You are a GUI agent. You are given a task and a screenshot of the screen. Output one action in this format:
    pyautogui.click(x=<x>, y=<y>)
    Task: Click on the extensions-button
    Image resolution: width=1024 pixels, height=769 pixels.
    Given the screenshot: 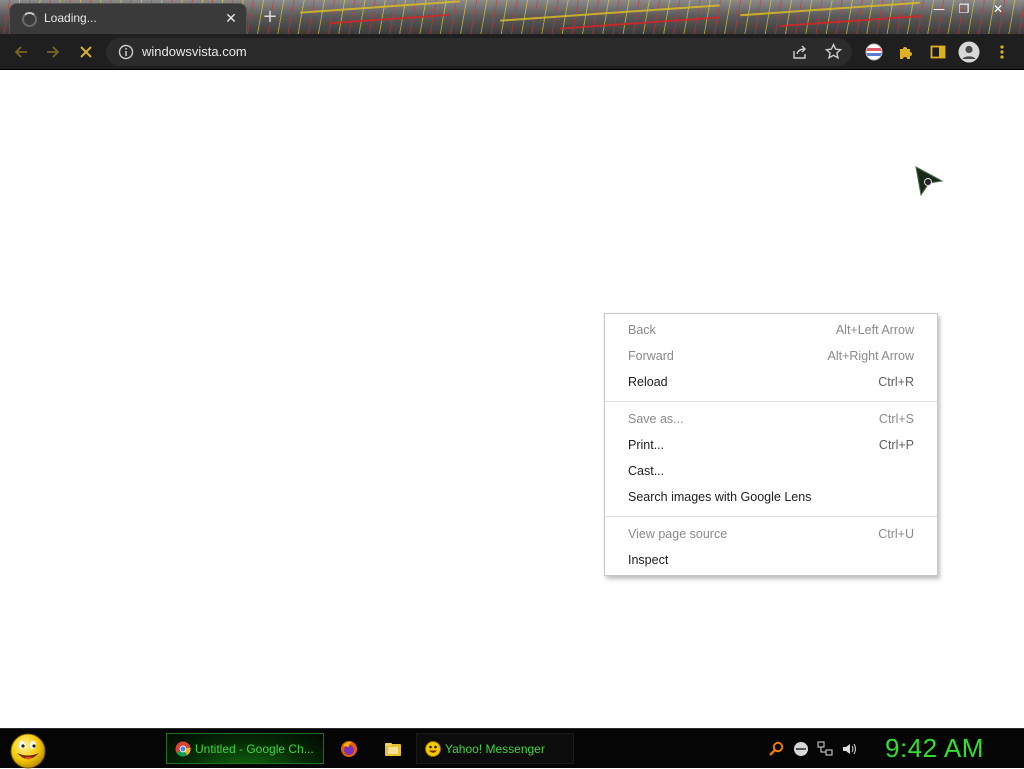 What is the action you would take?
    pyautogui.click(x=906, y=52)
    